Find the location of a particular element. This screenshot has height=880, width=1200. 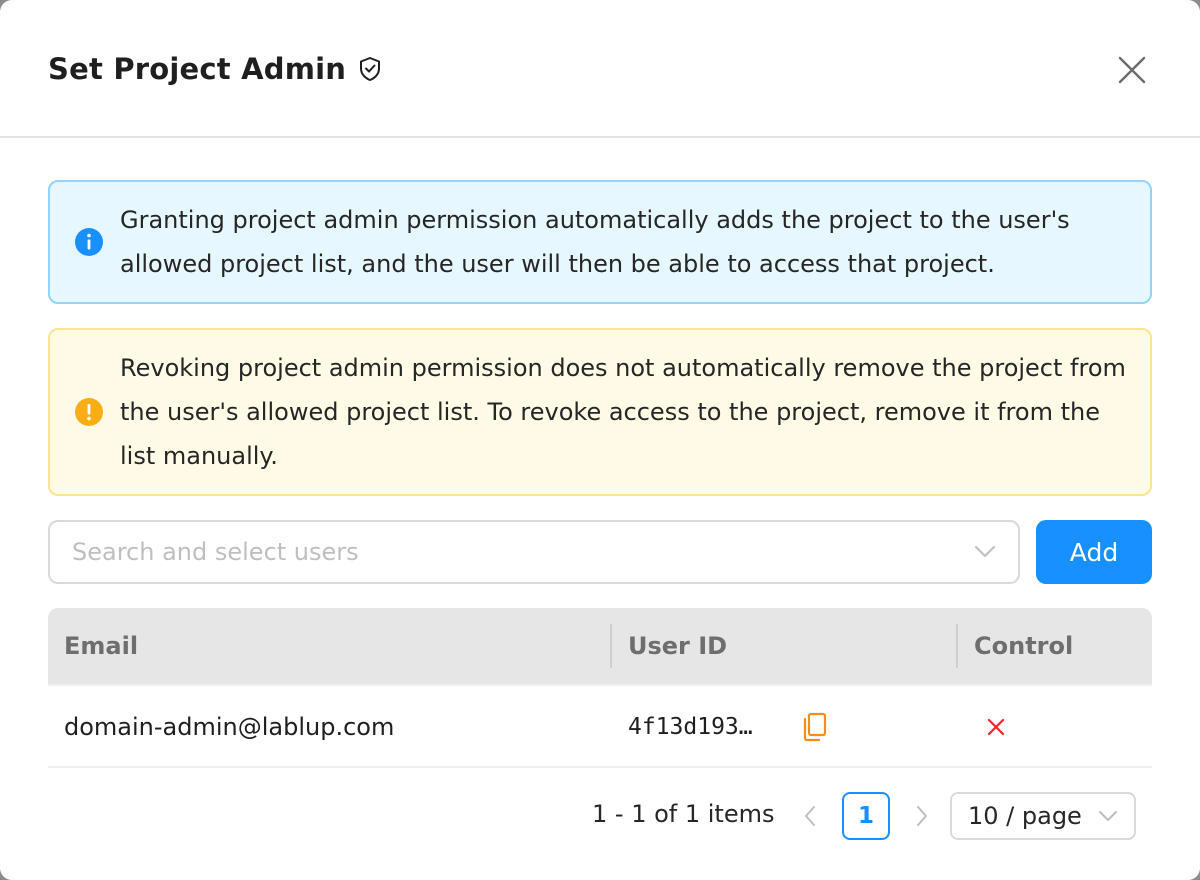

copy-button is located at coordinates (815, 727).